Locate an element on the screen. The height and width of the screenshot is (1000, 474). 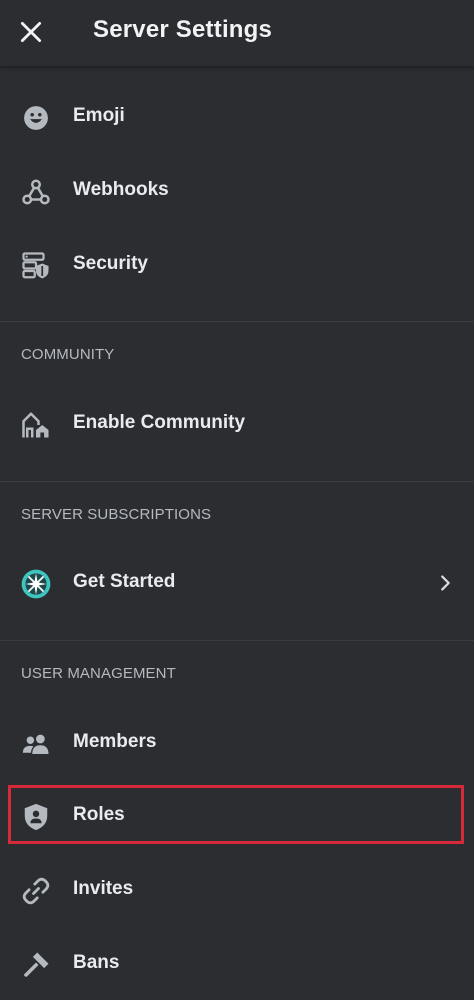
settings-item-enable-community: Enable Community is located at coordinates (237, 424).